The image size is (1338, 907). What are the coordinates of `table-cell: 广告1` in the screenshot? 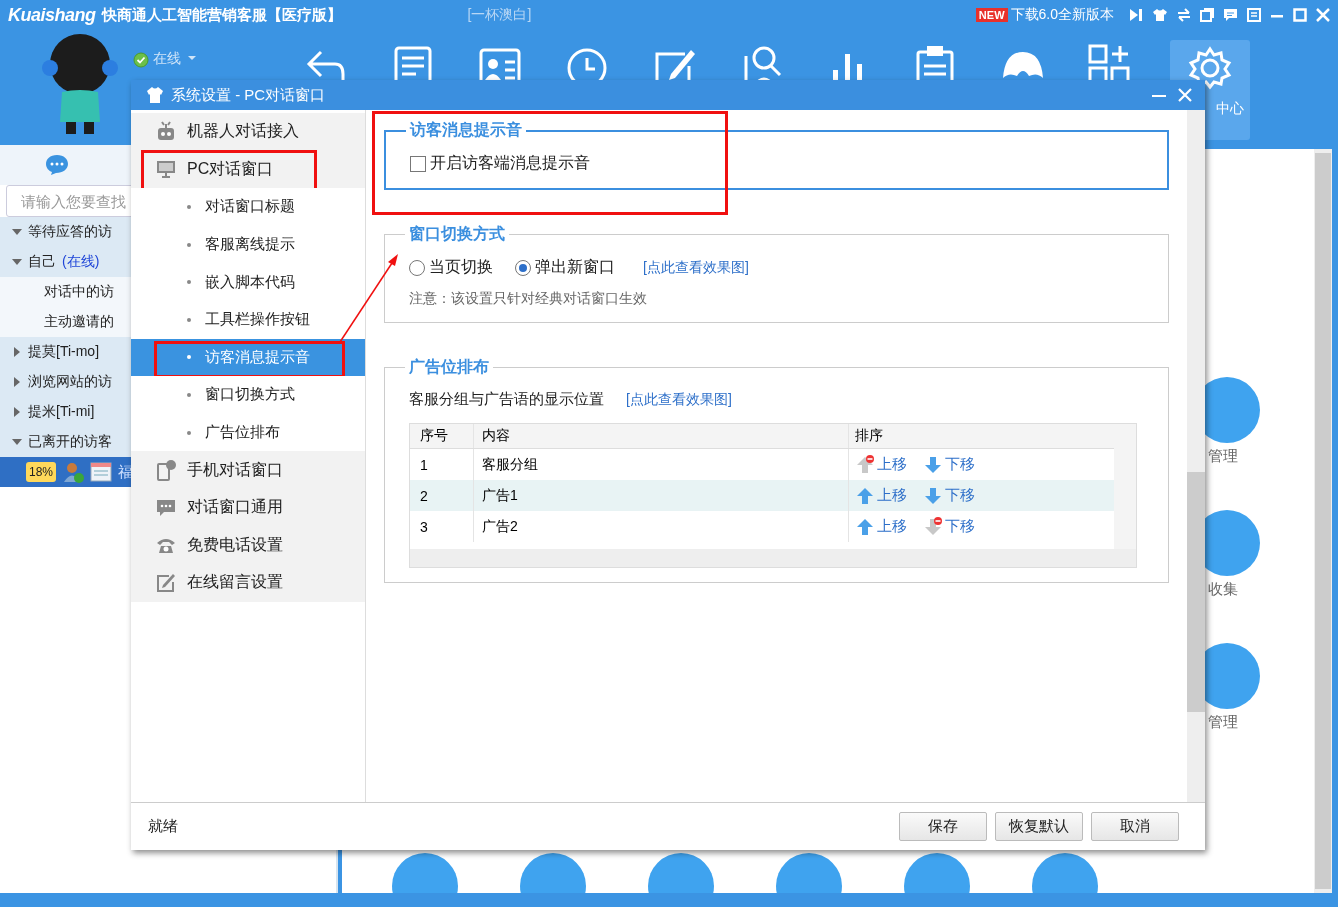 It's located at (661, 495).